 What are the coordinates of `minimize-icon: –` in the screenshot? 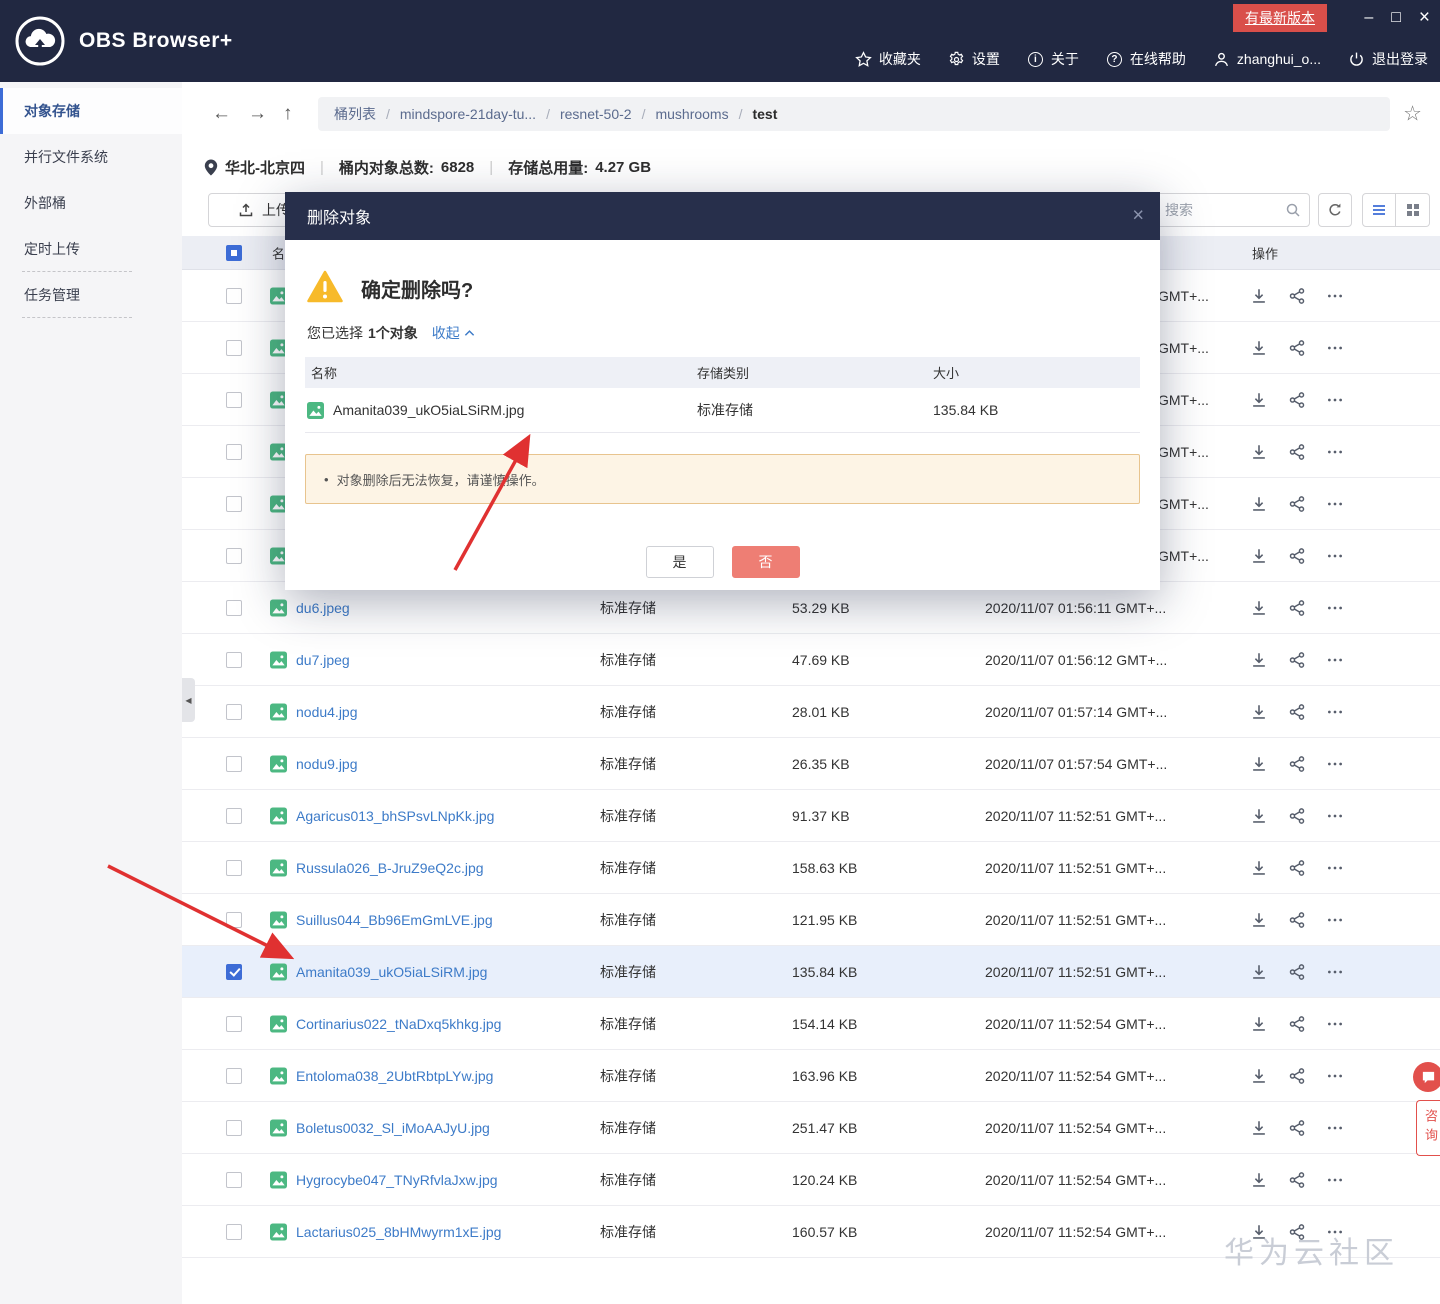 It's located at (1368, 17).